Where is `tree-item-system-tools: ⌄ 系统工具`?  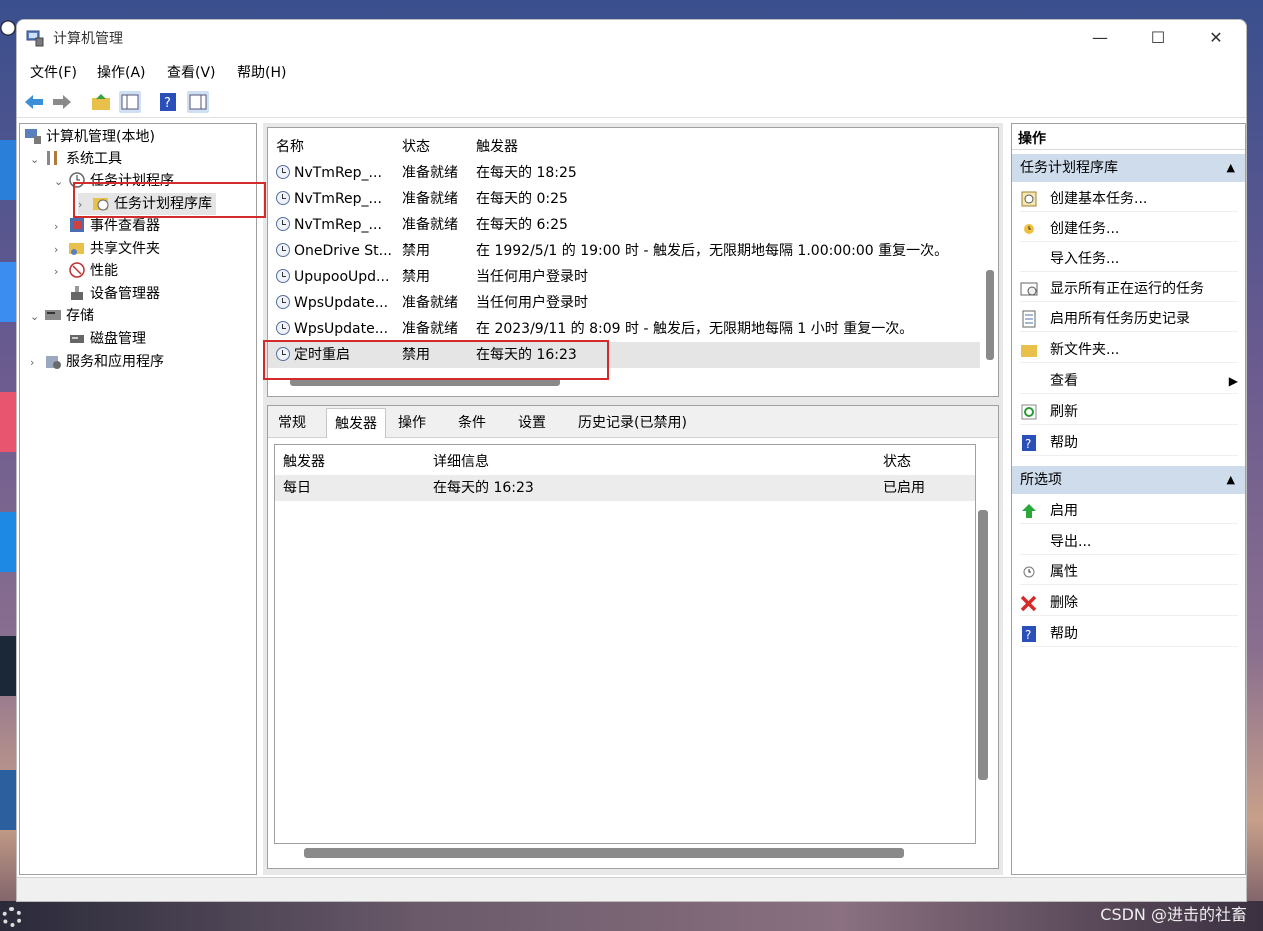
tree-item-system-tools: ⌄ 系统工具 is located at coordinates (76, 159).